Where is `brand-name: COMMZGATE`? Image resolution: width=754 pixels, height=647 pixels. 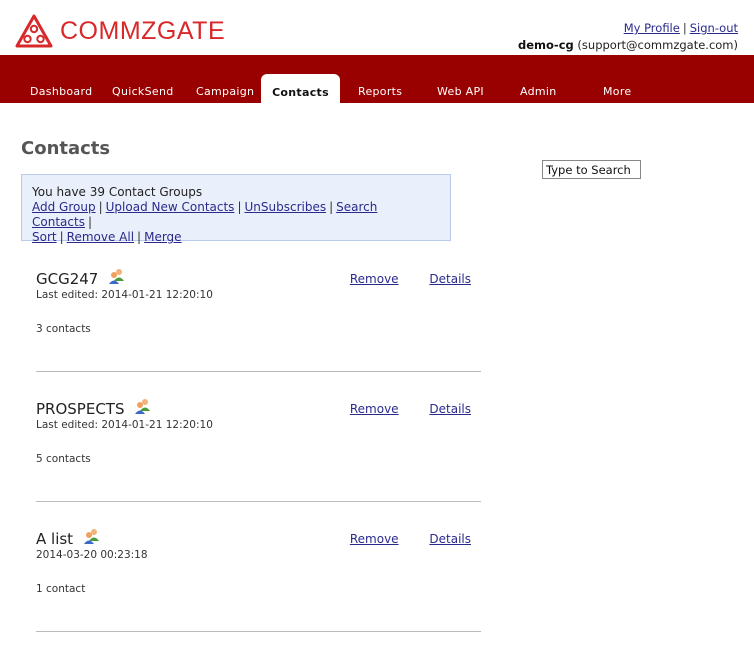
brand-name: COMMZGATE is located at coordinates (143, 30).